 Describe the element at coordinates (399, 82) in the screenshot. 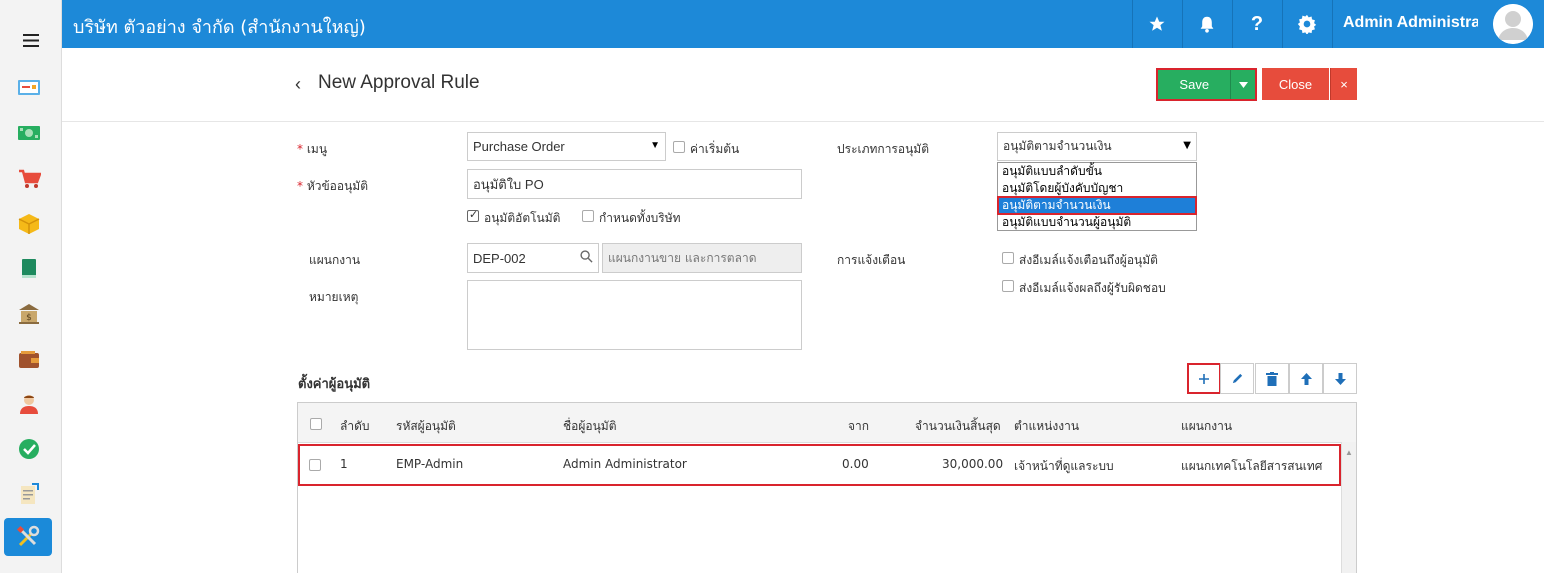

I see `page-title: New Approval Rule` at that location.